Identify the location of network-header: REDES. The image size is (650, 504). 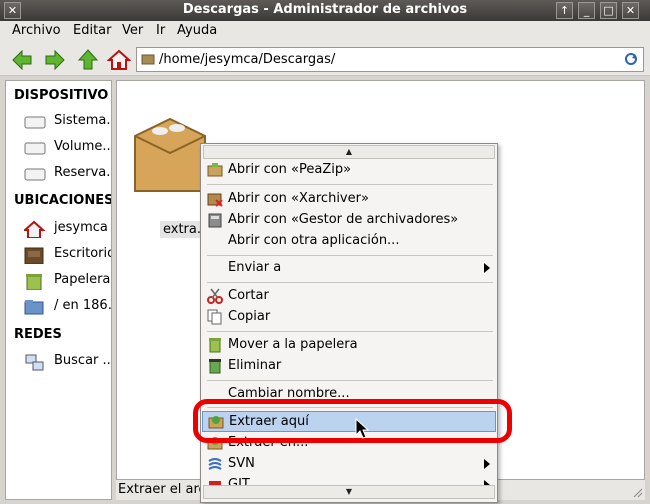
(38, 334).